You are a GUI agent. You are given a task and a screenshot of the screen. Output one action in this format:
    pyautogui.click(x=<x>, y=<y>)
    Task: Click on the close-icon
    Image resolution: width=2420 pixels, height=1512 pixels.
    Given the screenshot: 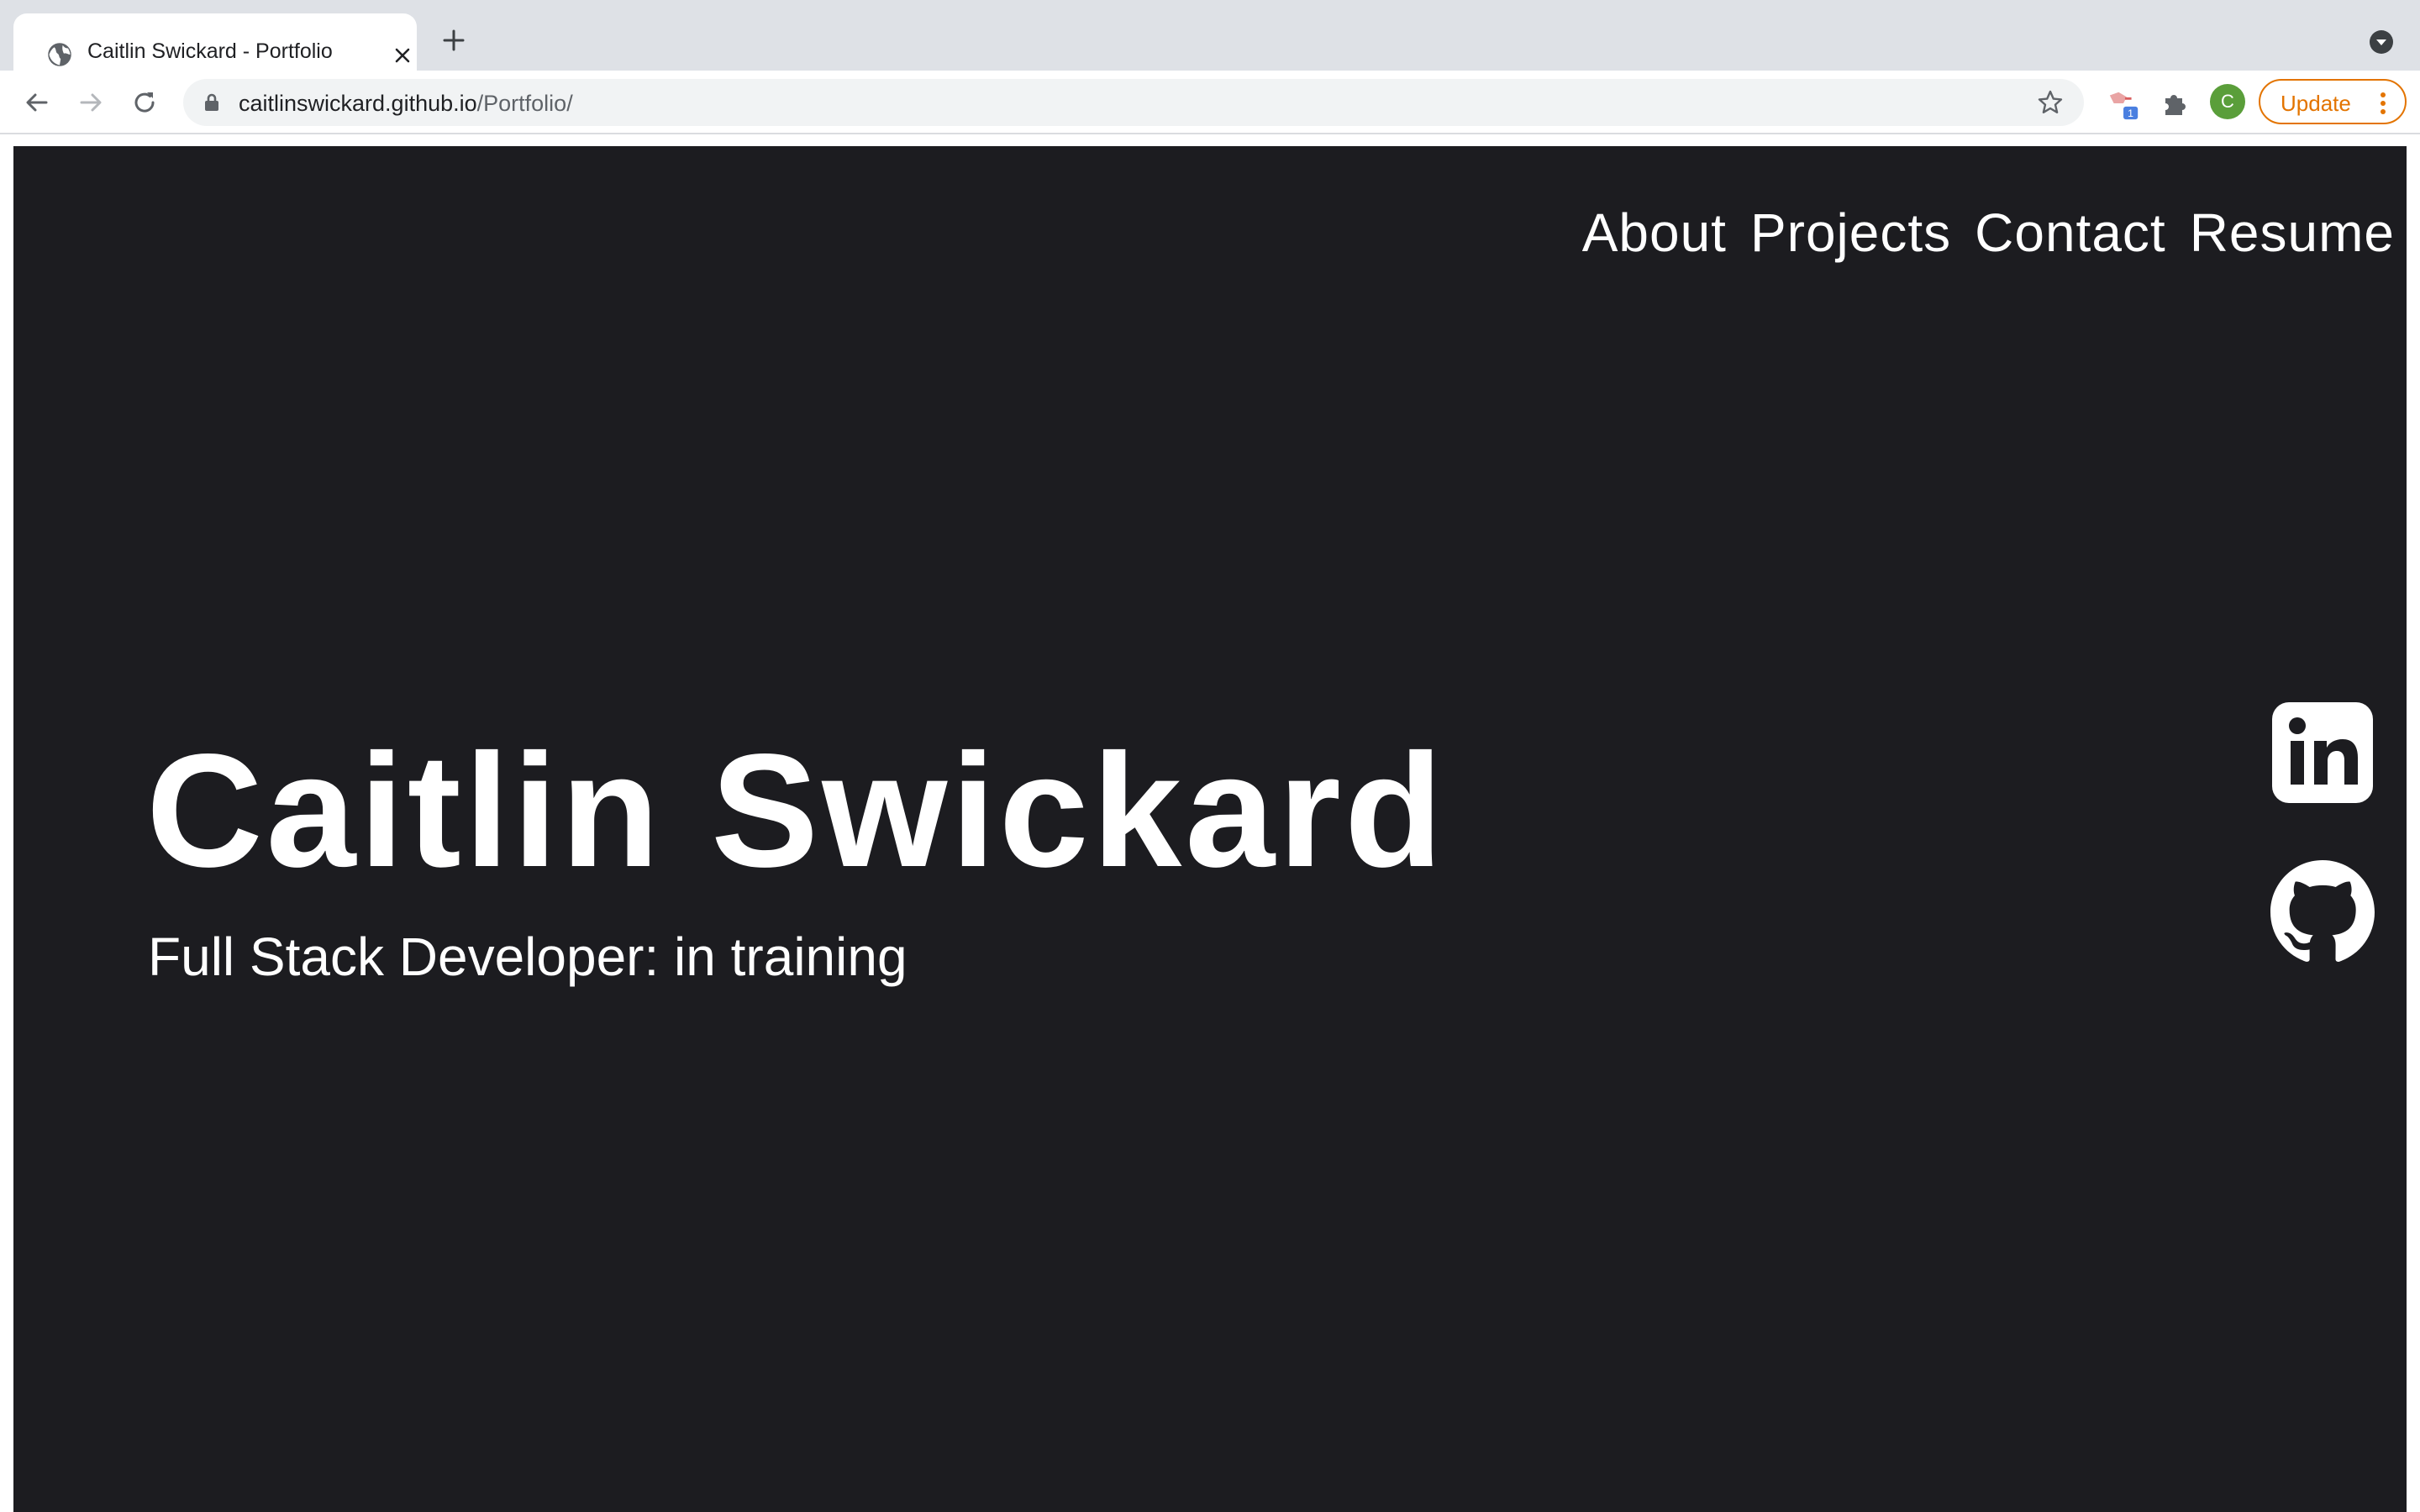 What is the action you would take?
    pyautogui.click(x=402, y=55)
    